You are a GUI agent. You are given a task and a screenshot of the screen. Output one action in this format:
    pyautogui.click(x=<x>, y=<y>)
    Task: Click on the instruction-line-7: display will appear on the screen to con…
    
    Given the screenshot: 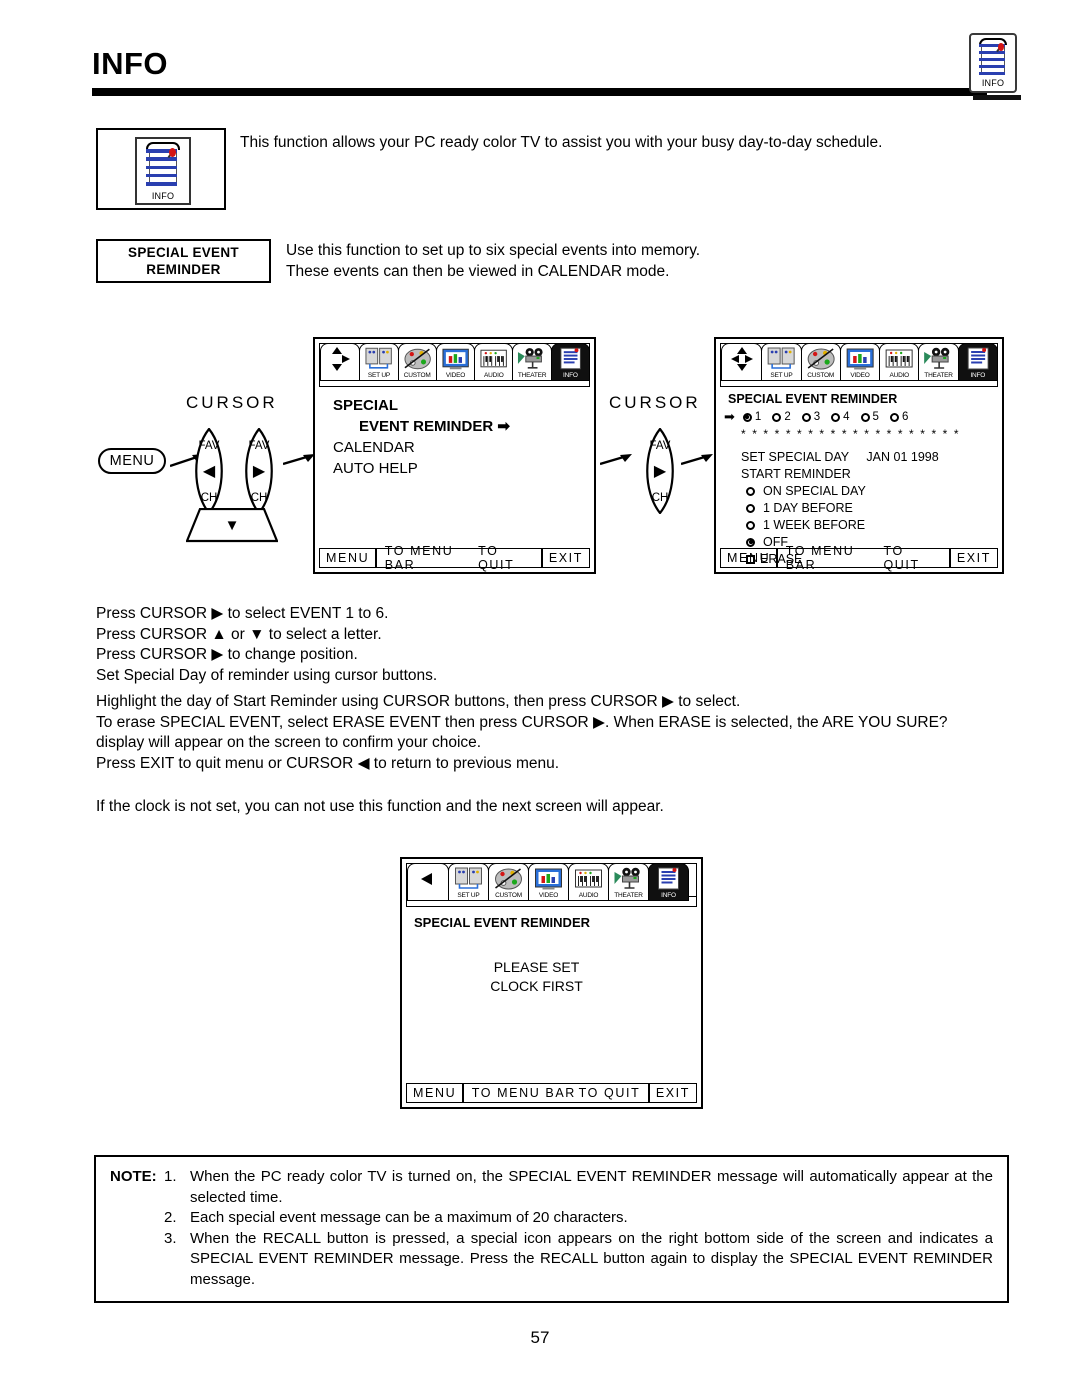 What is the action you would take?
    pyautogui.click(x=289, y=742)
    